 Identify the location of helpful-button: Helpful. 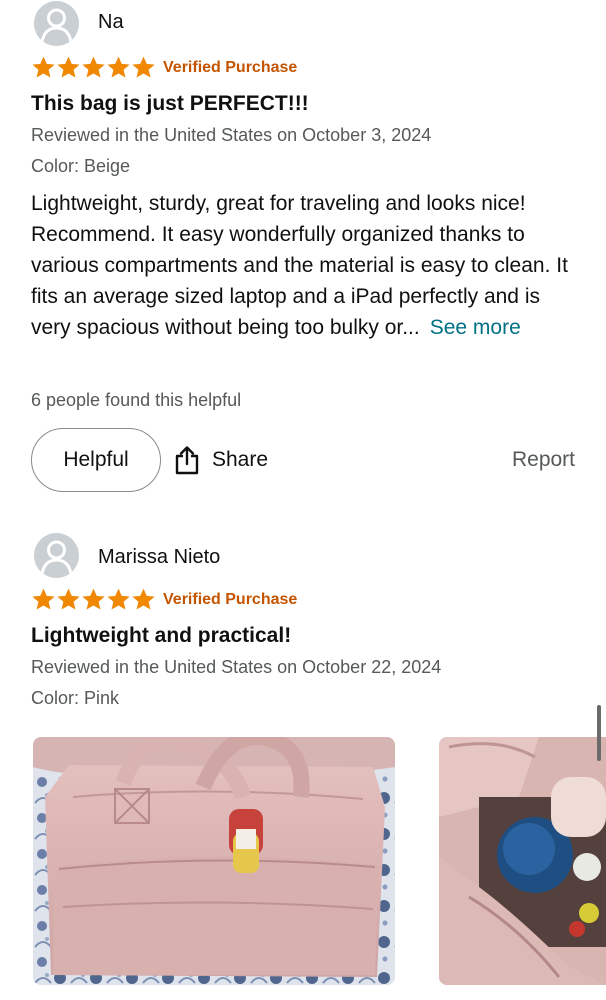
(96, 460).